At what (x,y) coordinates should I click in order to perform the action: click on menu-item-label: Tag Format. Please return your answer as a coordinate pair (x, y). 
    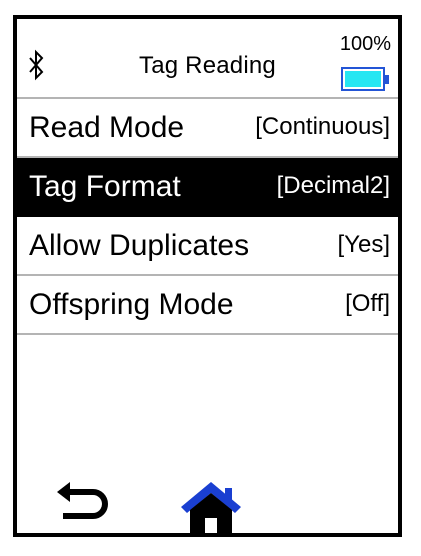
    Looking at the image, I should click on (105, 186).